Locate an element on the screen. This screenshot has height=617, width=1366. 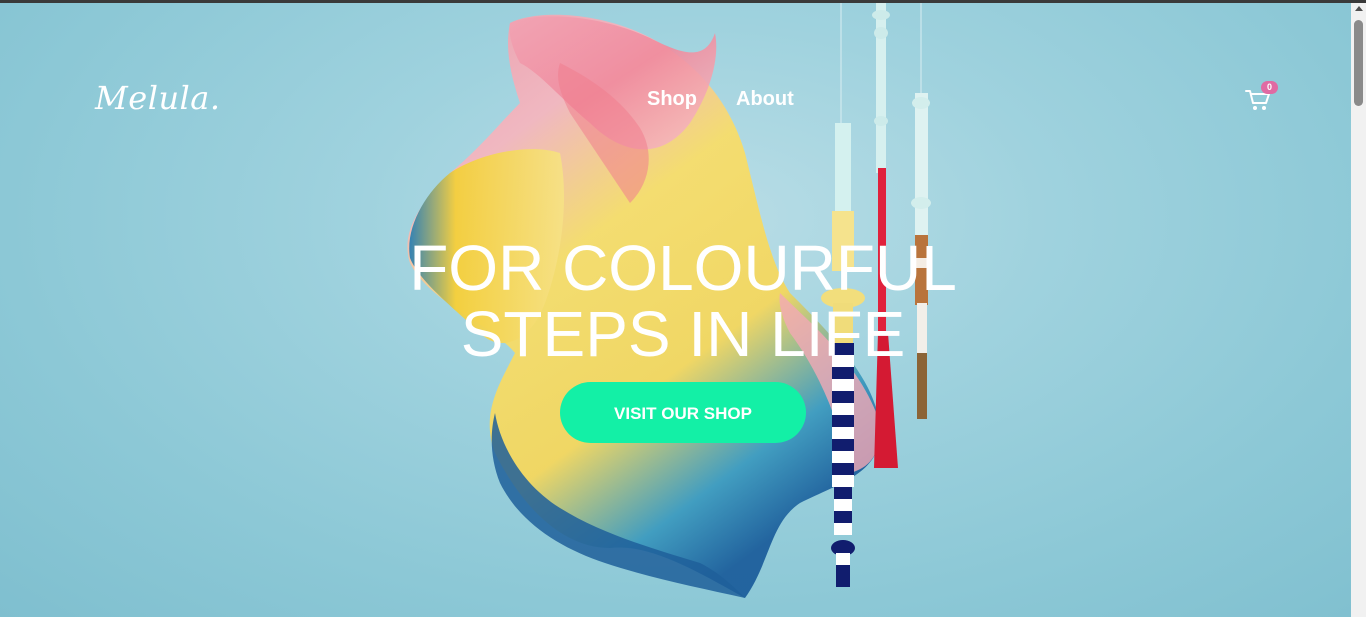
cart-count-badge: 0 is located at coordinates (1269, 87).